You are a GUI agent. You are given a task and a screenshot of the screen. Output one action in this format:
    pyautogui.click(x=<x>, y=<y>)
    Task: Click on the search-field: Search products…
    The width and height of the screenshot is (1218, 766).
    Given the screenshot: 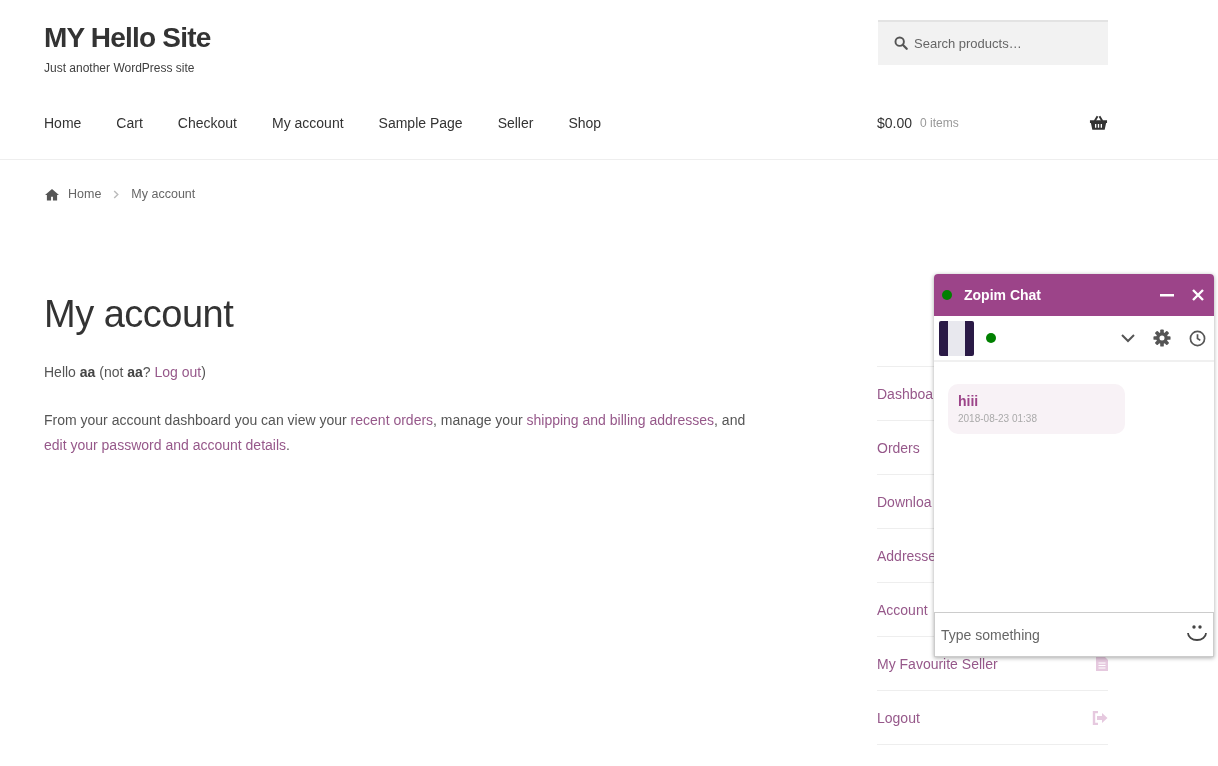 What is the action you would take?
    pyautogui.click(x=993, y=42)
    